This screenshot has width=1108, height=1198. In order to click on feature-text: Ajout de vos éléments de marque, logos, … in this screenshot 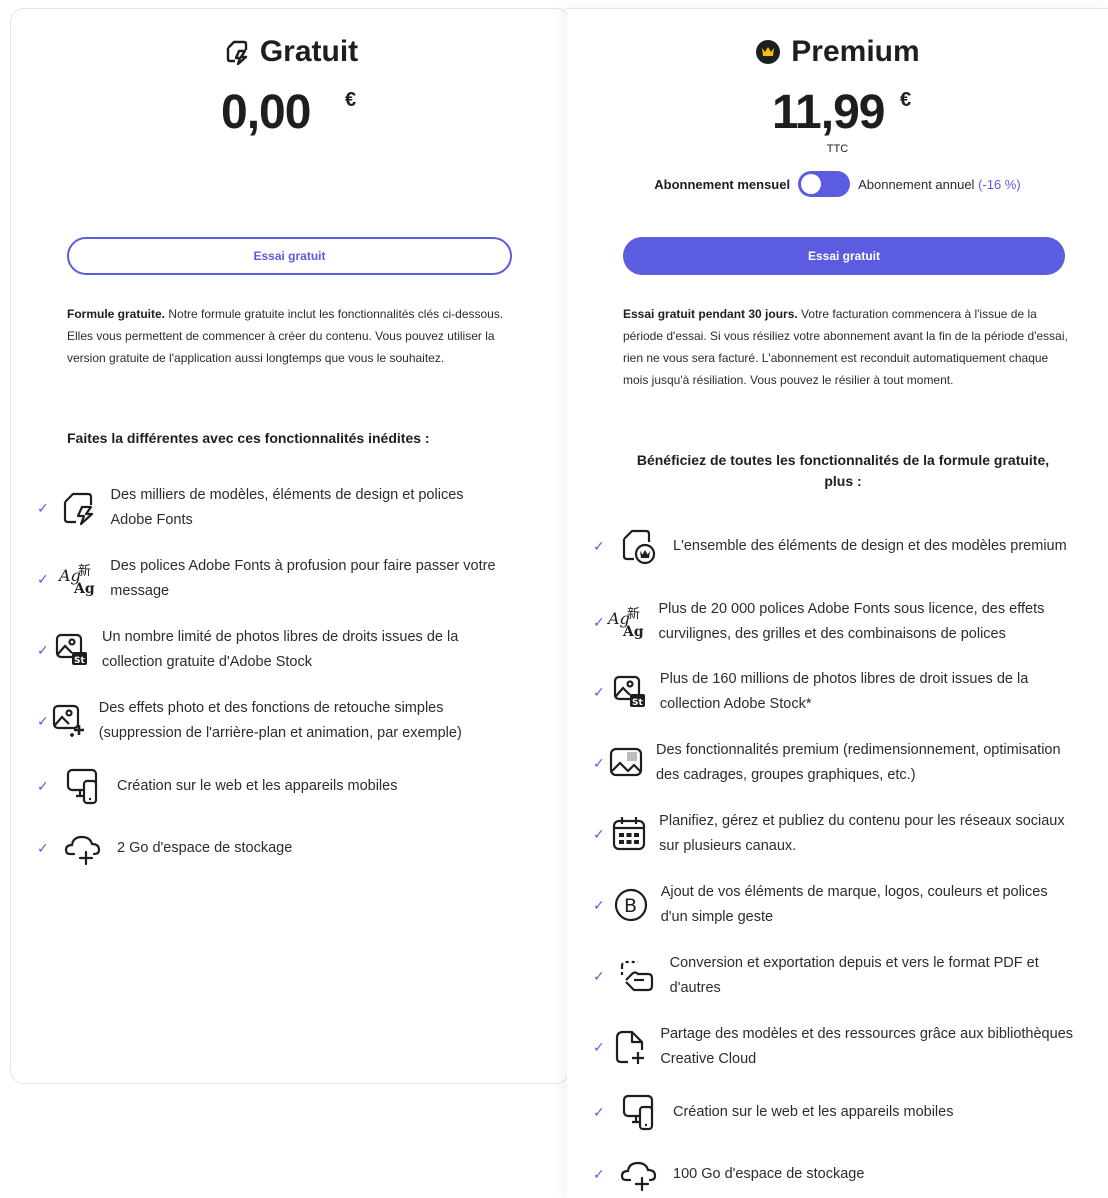, I will do `click(854, 904)`.